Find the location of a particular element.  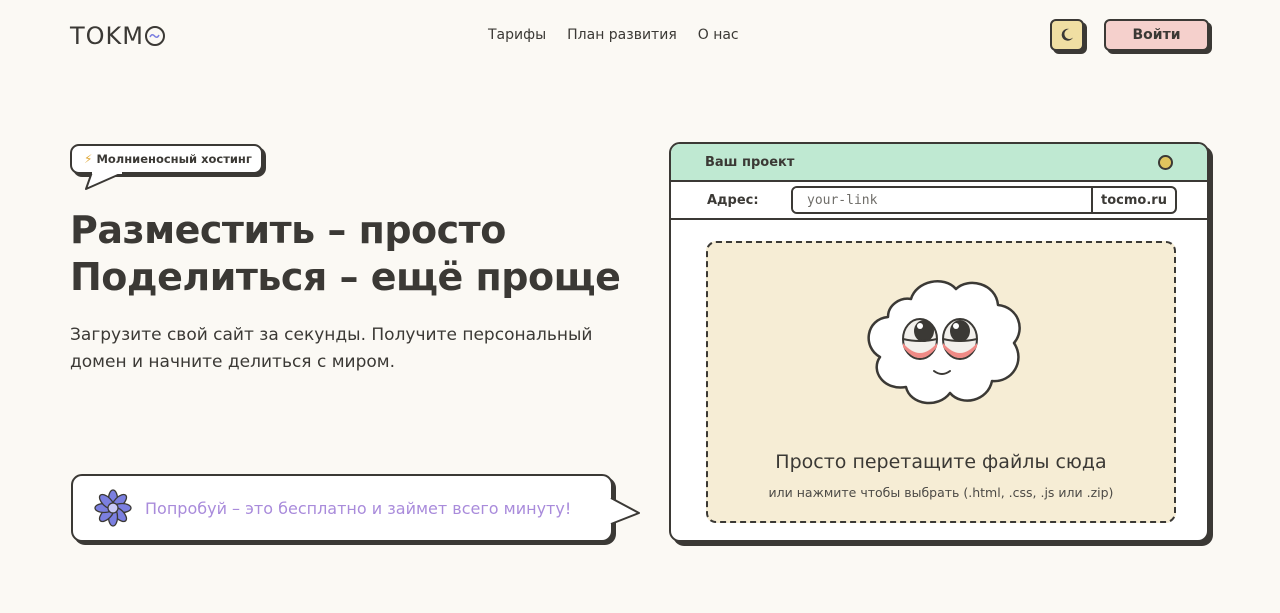

status-dot-icon is located at coordinates (1165, 162).